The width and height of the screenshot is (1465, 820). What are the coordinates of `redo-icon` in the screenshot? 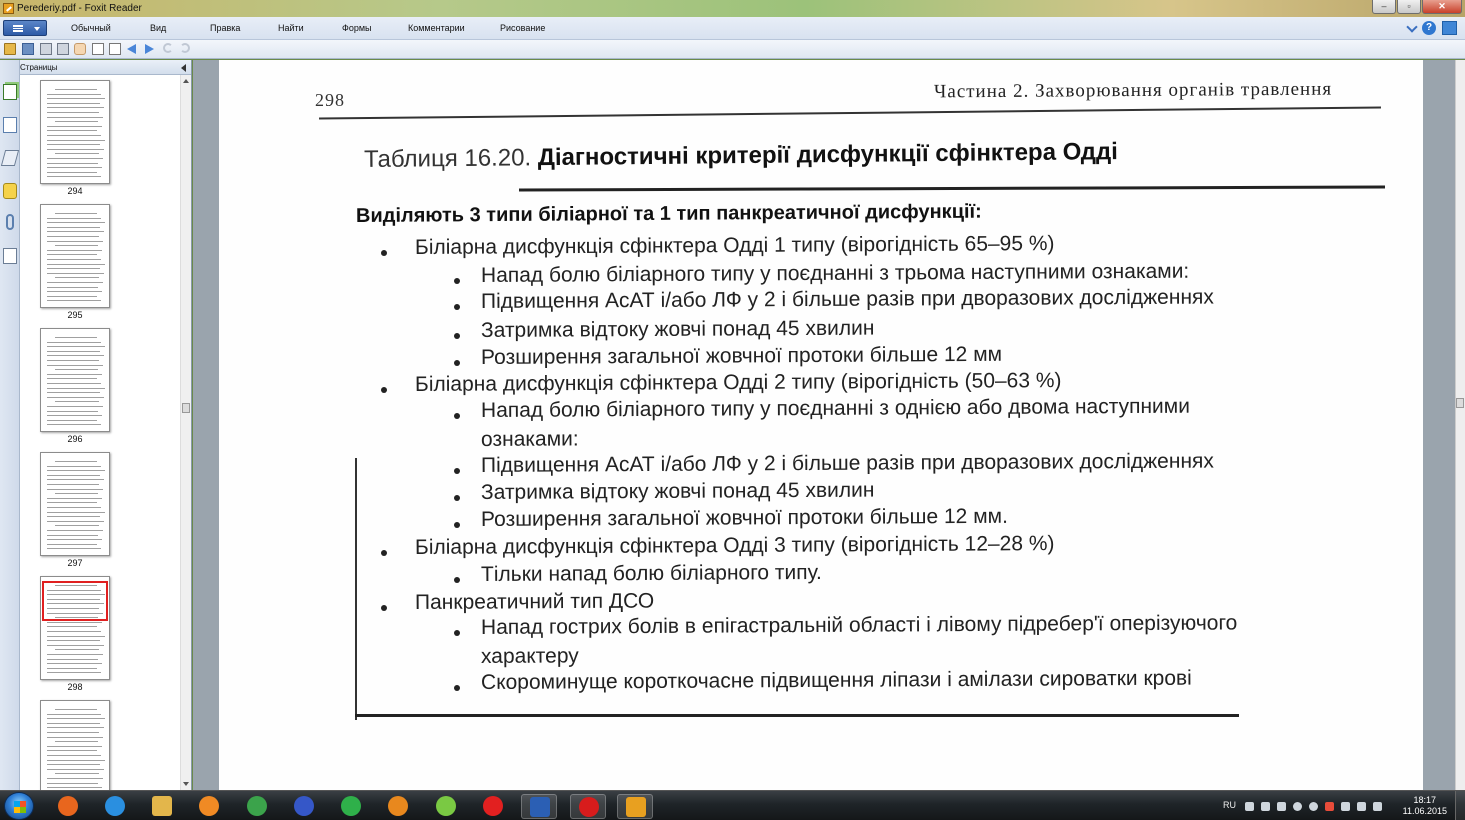 It's located at (185, 48).